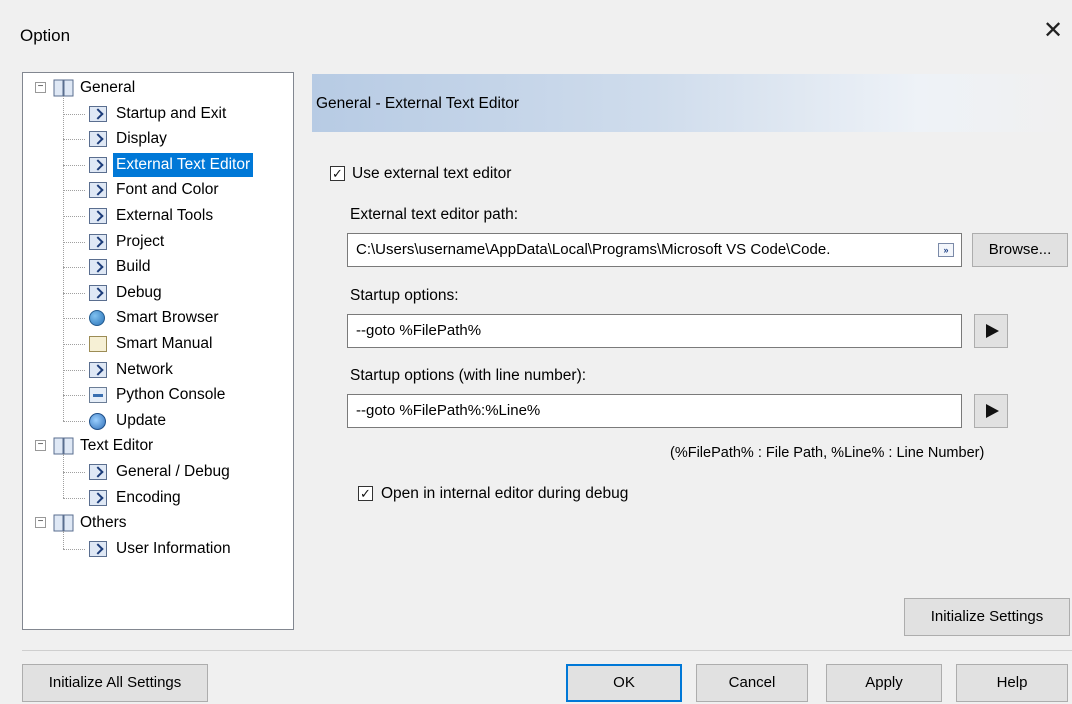 This screenshot has width=1072, height=704. I want to click on close-icon: ✕, so click(1053, 31).